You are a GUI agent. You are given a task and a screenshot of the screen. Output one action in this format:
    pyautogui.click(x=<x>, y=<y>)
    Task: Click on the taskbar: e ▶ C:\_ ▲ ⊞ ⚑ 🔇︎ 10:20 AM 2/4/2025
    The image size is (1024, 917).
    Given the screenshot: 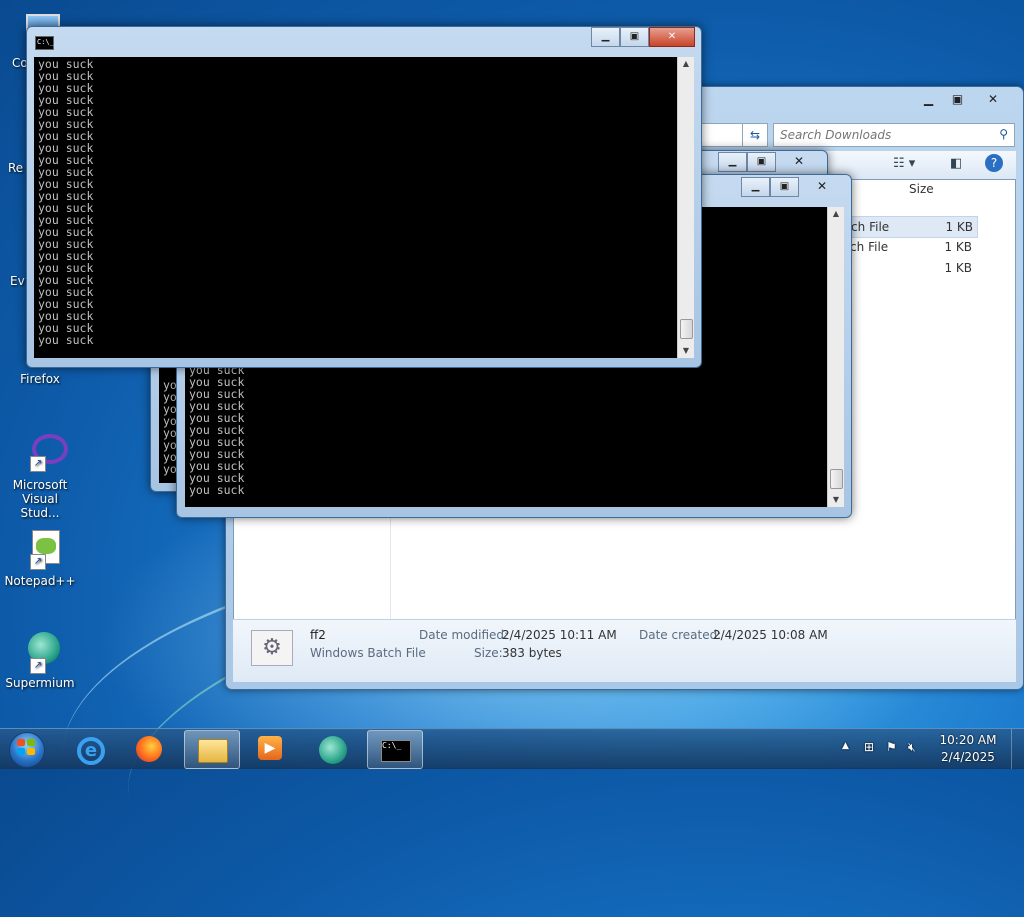 What is the action you would take?
    pyautogui.click(x=512, y=748)
    